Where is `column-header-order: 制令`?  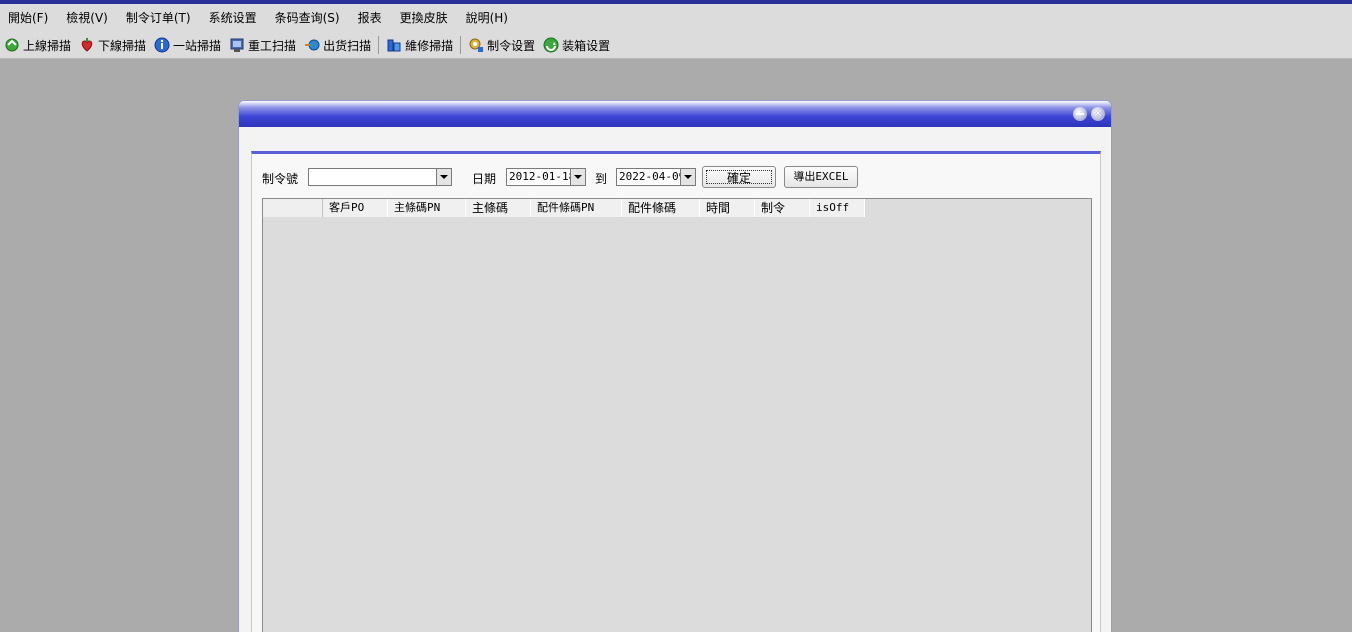
column-header-order: 制令 is located at coordinates (782, 208).